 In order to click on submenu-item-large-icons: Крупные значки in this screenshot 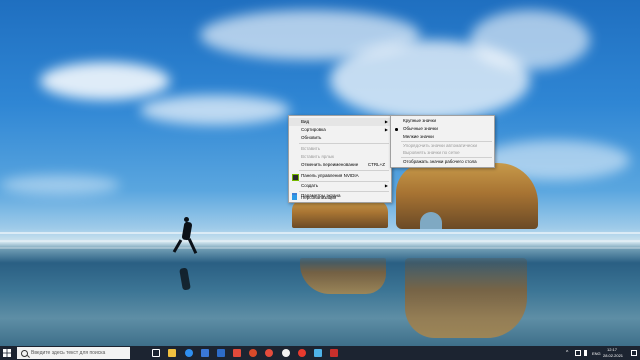, I will do `click(442, 121)`.